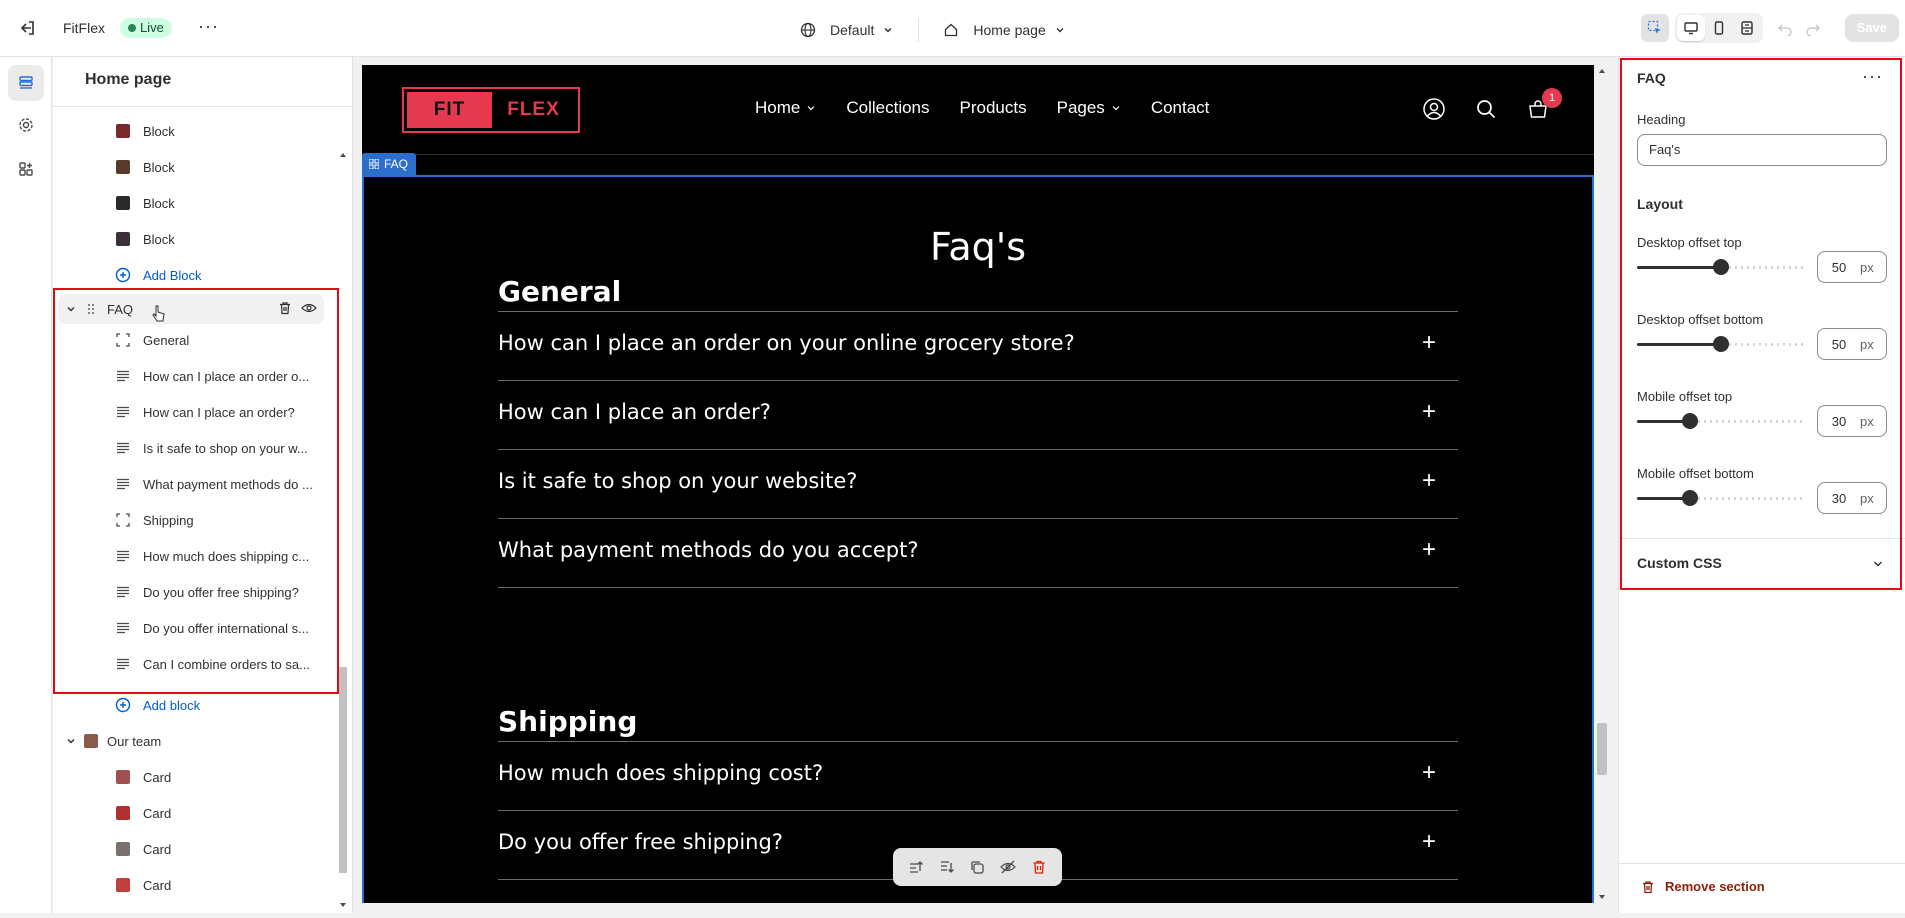 This screenshot has height=918, width=1905. Describe the element at coordinates (660, 773) in the screenshot. I see `faq-question: How much does shipping cost?` at that location.